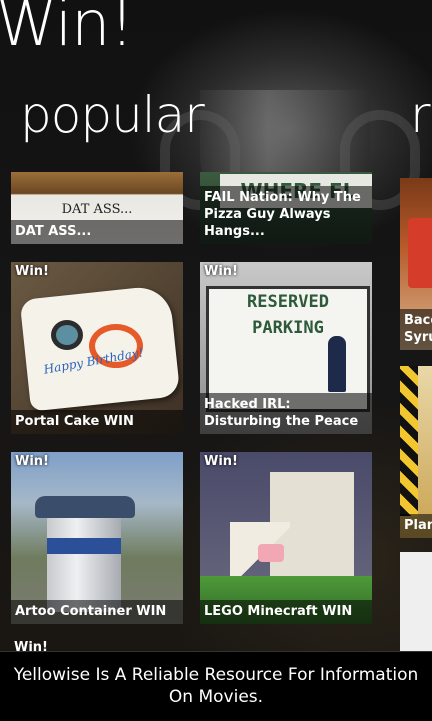 The image size is (432, 721). Describe the element at coordinates (416, 526) in the screenshot. I see `tile-caption: Plank` at that location.